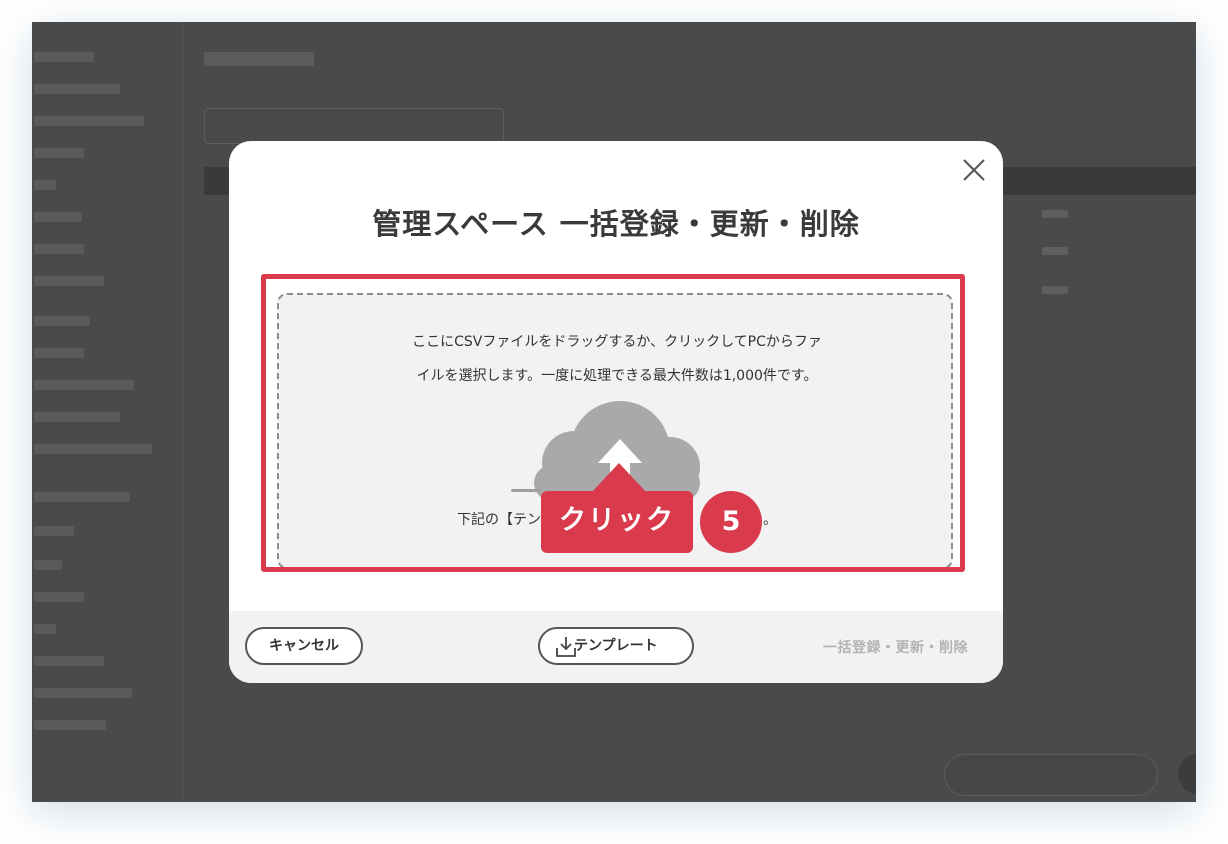  Describe the element at coordinates (1187, 774) in the screenshot. I see `background-round-button` at that location.